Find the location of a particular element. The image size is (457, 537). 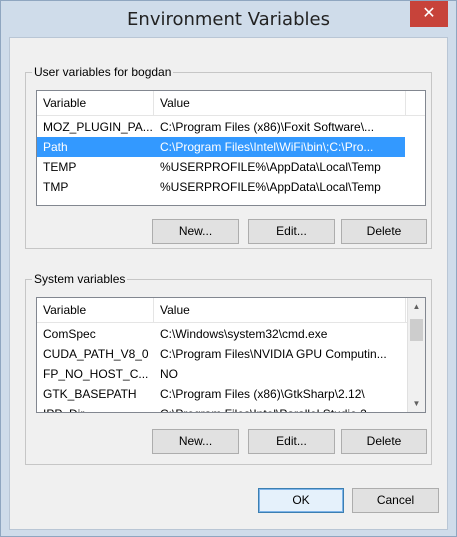

row-variable: Path is located at coordinates (55, 147).